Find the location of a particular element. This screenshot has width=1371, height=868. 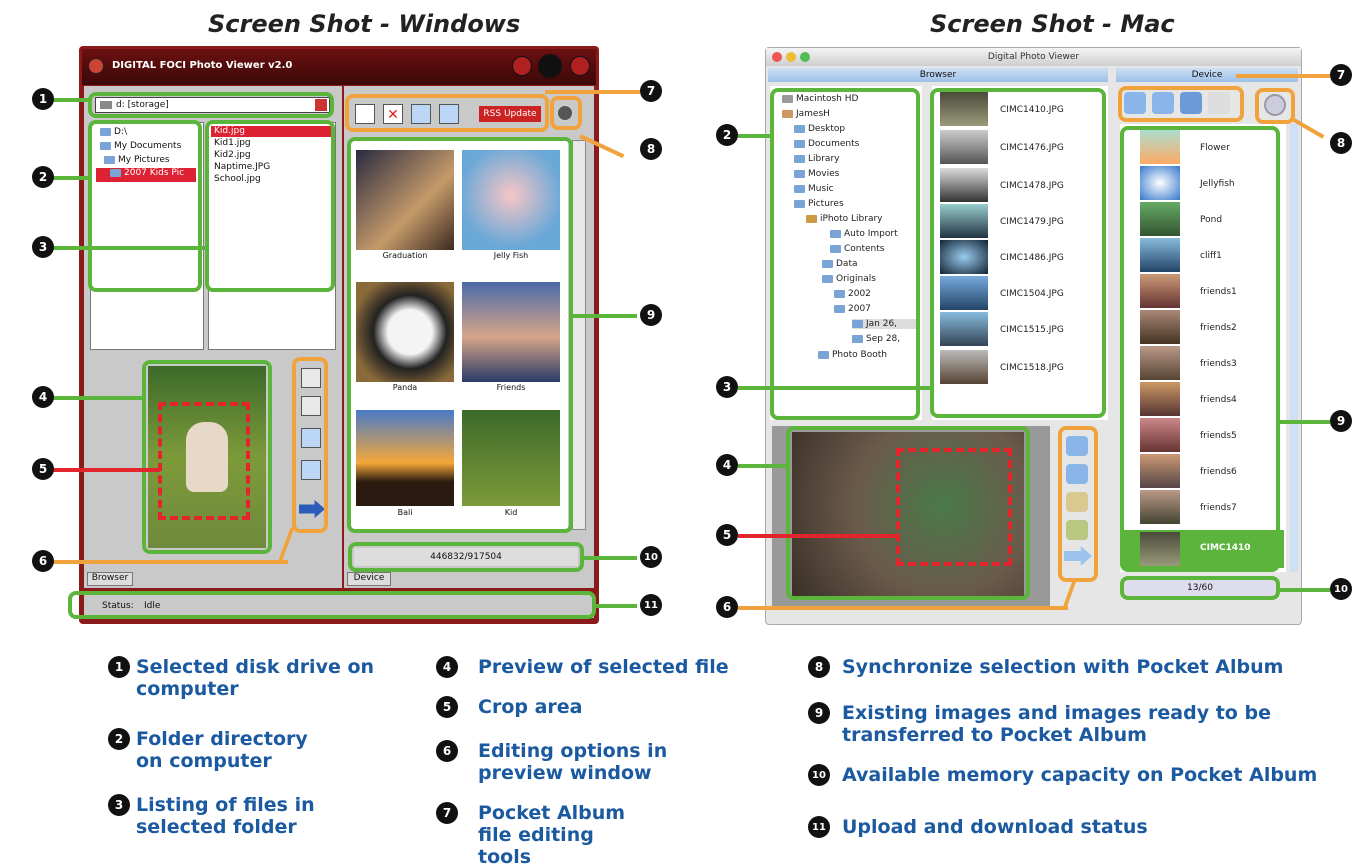

legend-text: Editing options in preview window is located at coordinates (573, 762).